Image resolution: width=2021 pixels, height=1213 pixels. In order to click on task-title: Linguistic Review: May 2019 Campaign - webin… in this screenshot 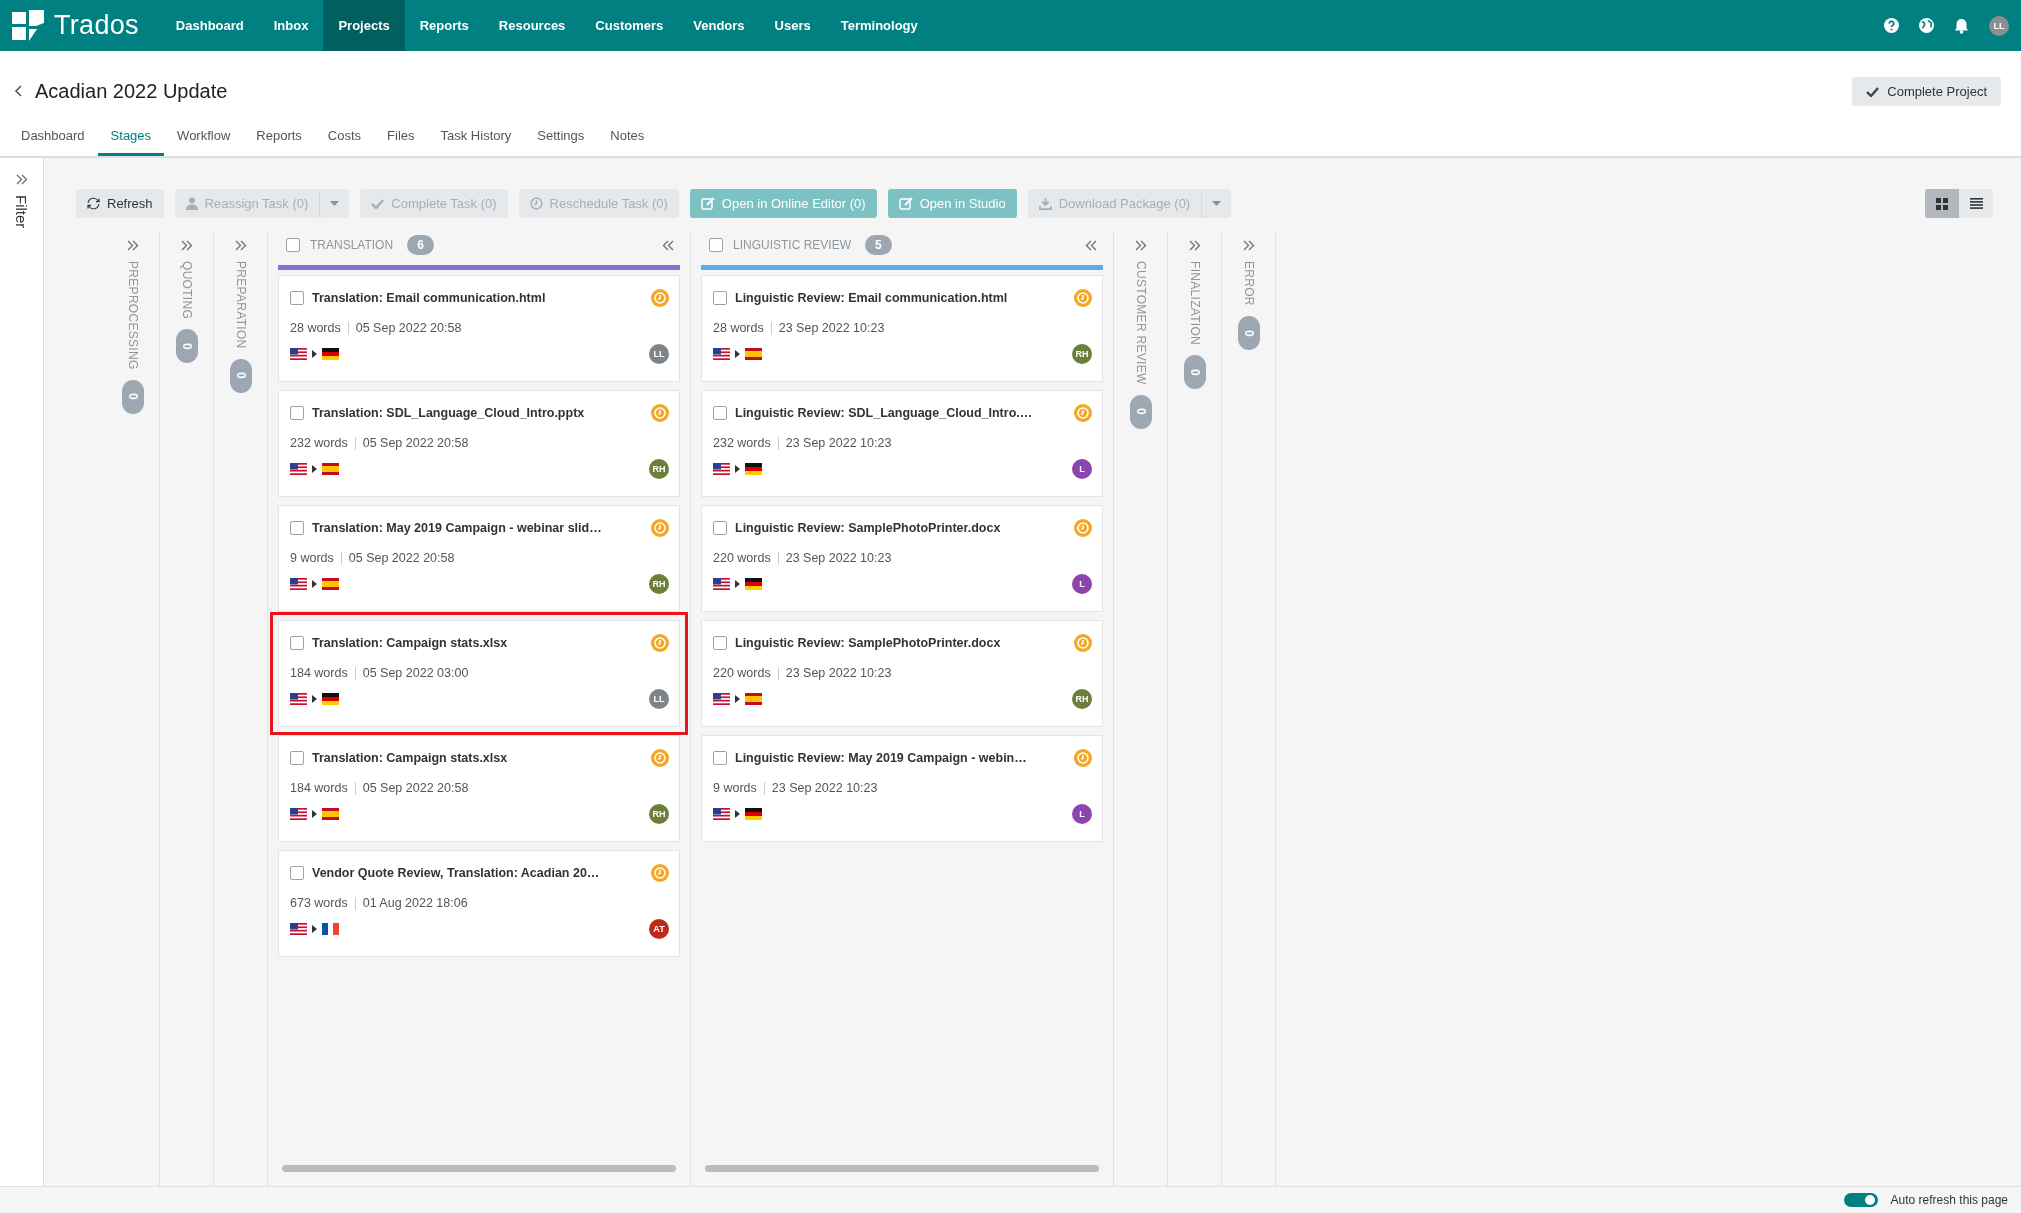, I will do `click(900, 758)`.